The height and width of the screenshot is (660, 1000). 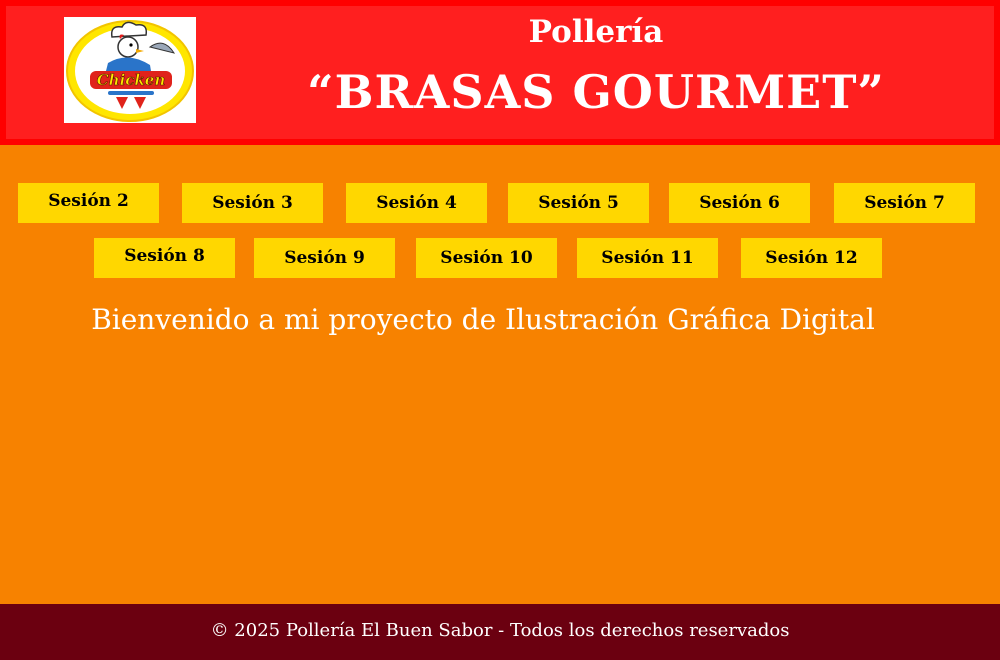 What do you see at coordinates (647, 258) in the screenshot?
I see `nav-button-sesion-11: Sesión 11` at bounding box center [647, 258].